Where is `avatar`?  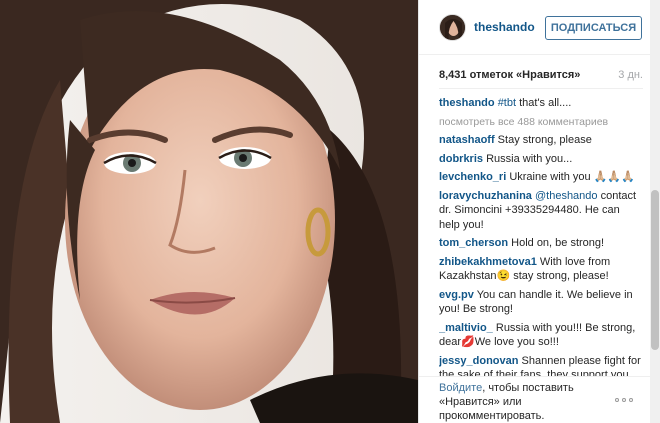
avatar is located at coordinates (452, 27).